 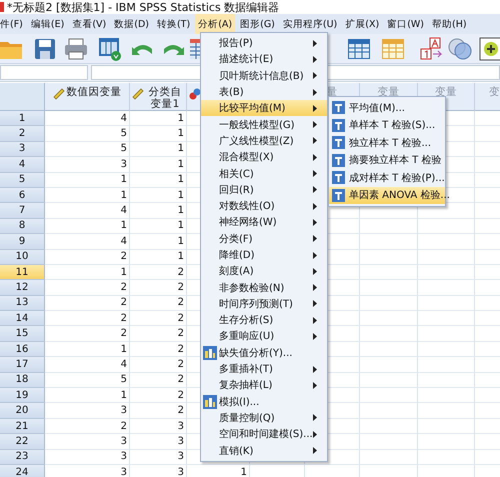 What do you see at coordinates (94, 92) in the screenshot?
I see `column-label: 数值因变量` at bounding box center [94, 92].